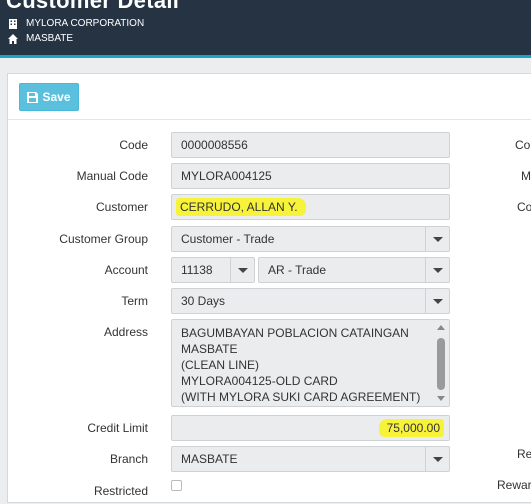  Describe the element at coordinates (125, 332) in the screenshot. I see `address-label: Address` at that location.